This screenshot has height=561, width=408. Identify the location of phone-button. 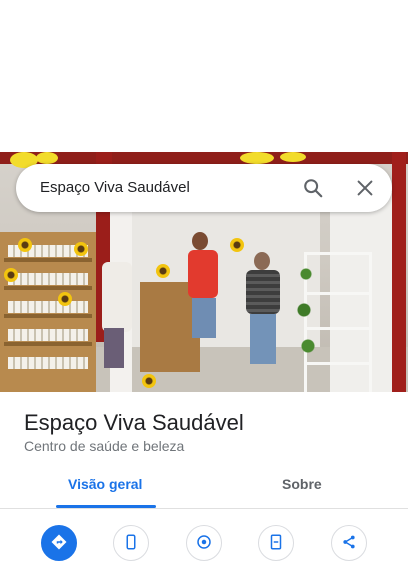
(131, 543).